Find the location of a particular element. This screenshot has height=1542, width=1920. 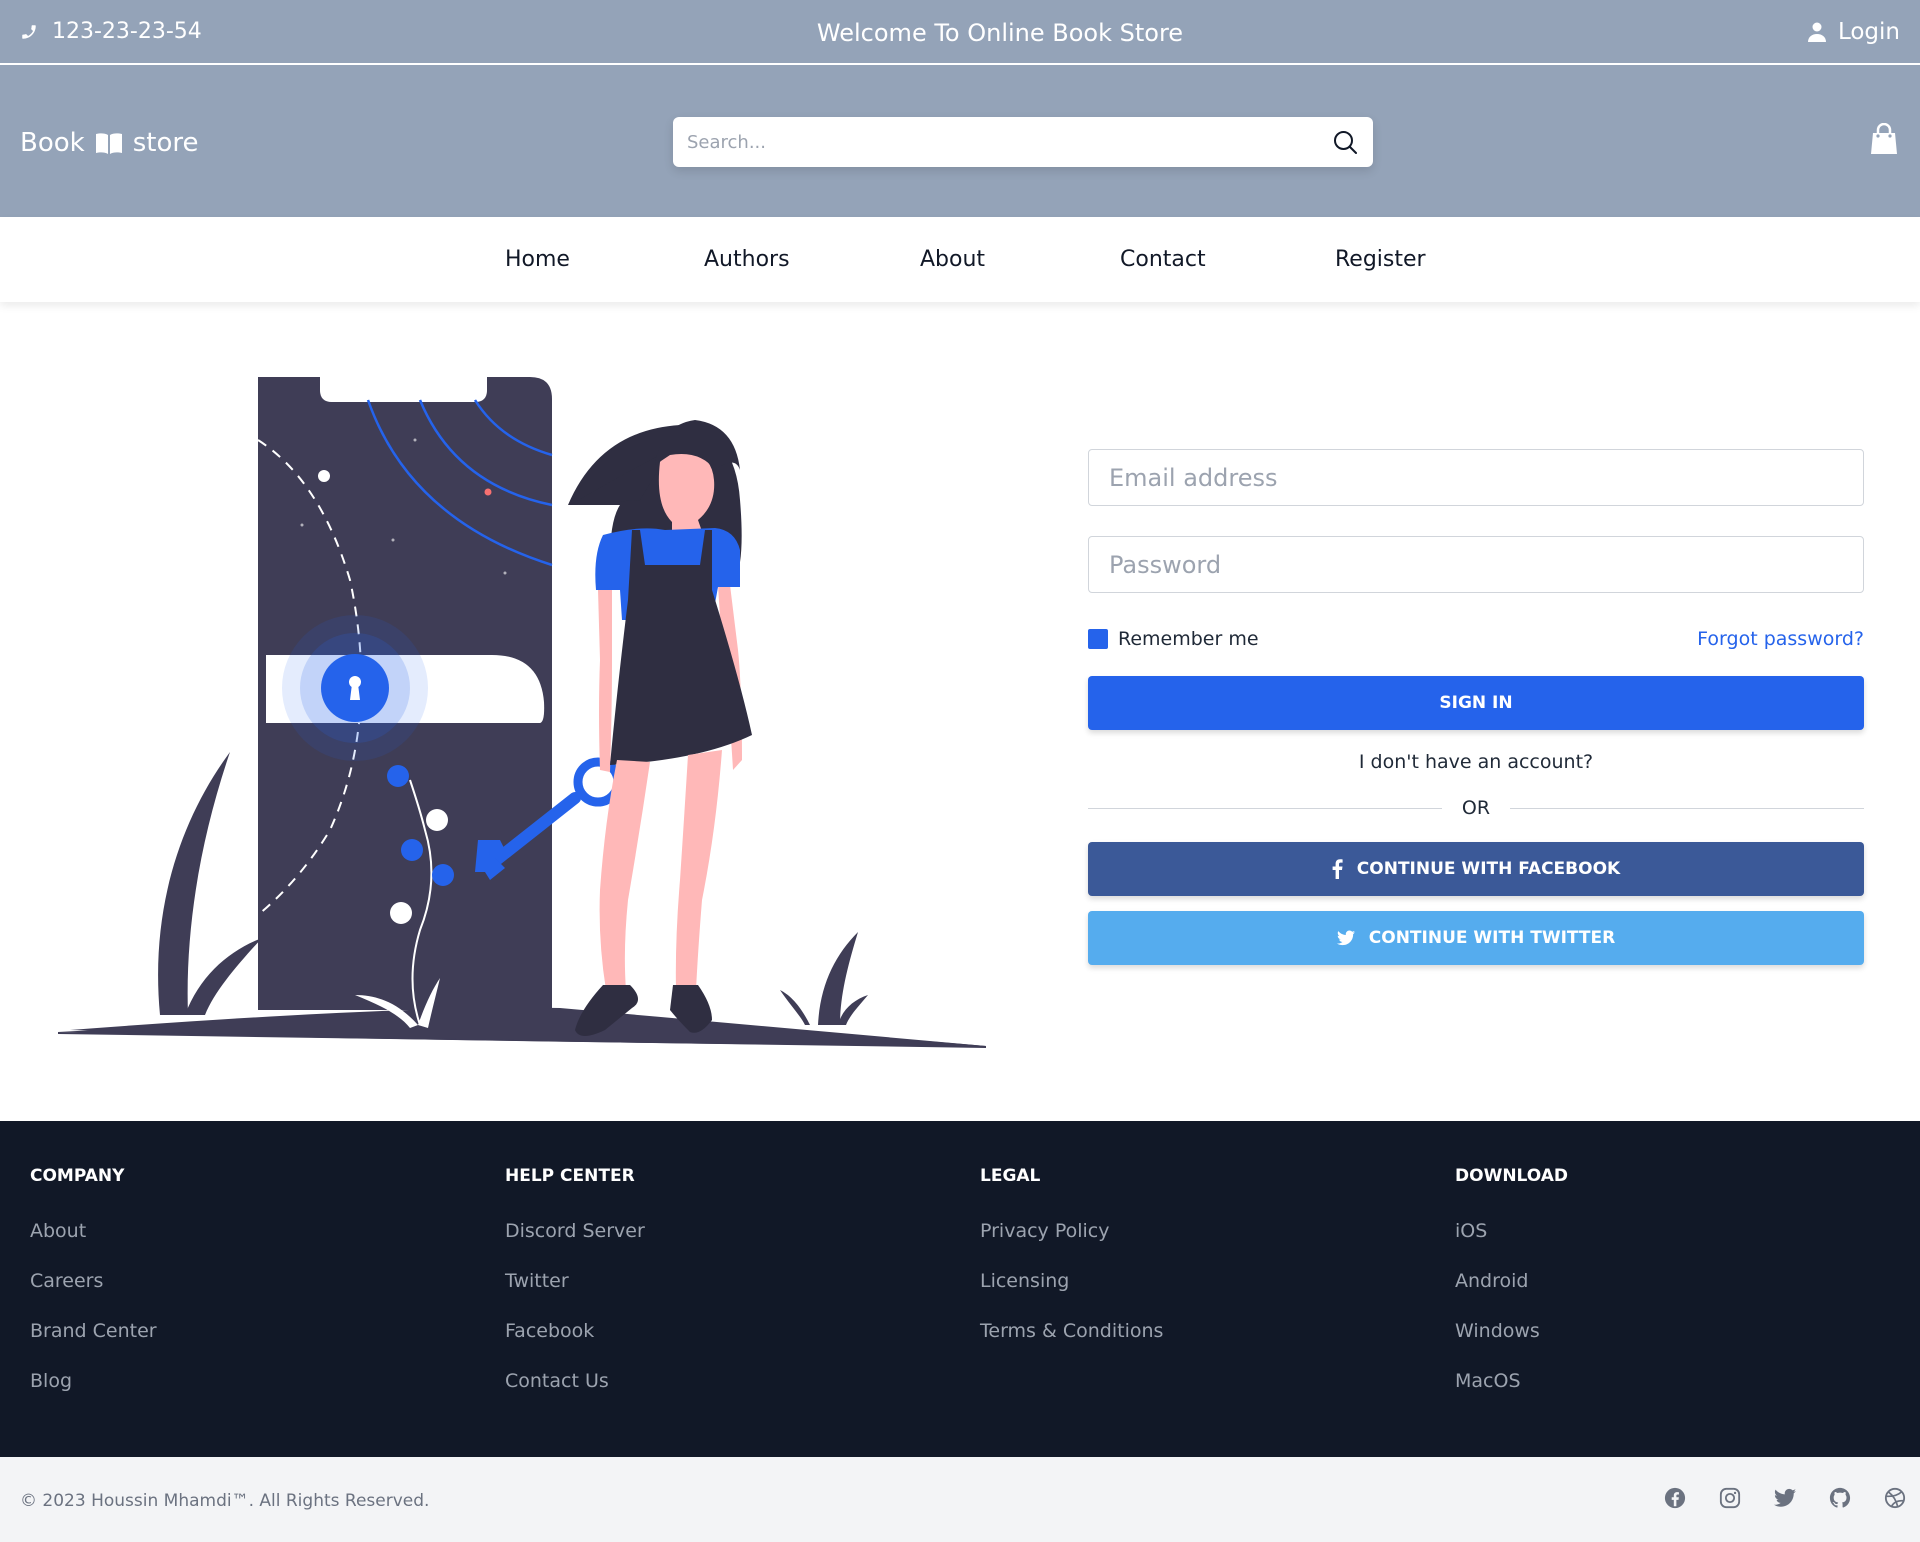

nav-authors: Authors is located at coordinates (747, 259).